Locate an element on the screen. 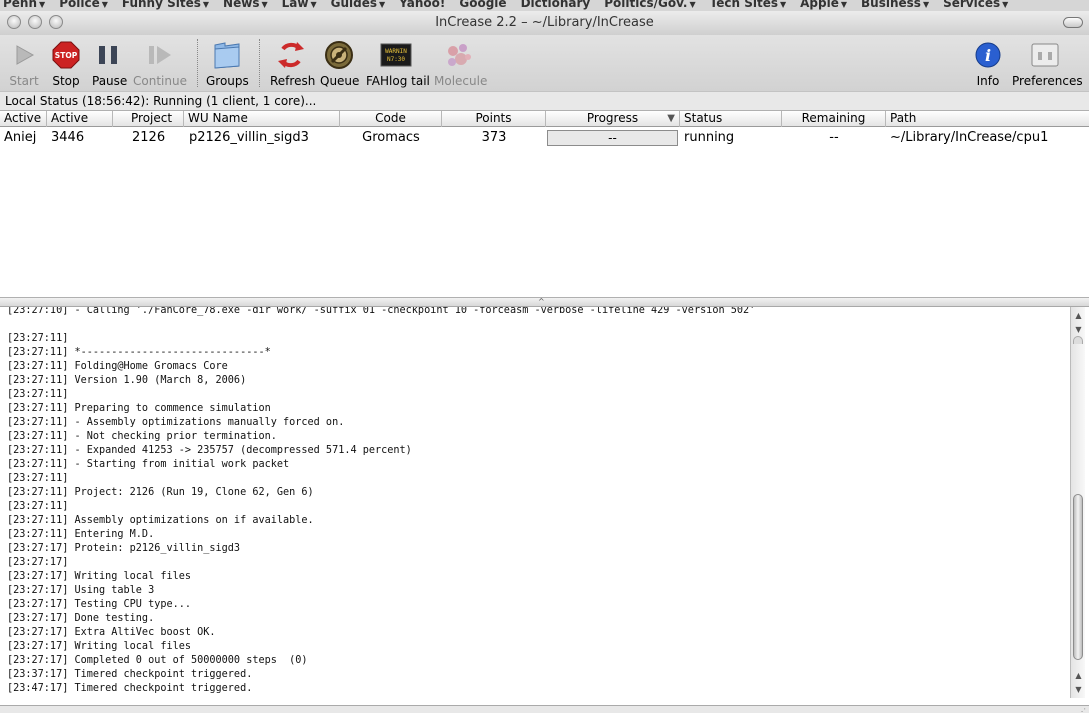 Image resolution: width=1089 pixels, height=713 pixels. window-titlebar: InCrease 2.2 – ~/Library/InCrease is located at coordinates (544, 23).